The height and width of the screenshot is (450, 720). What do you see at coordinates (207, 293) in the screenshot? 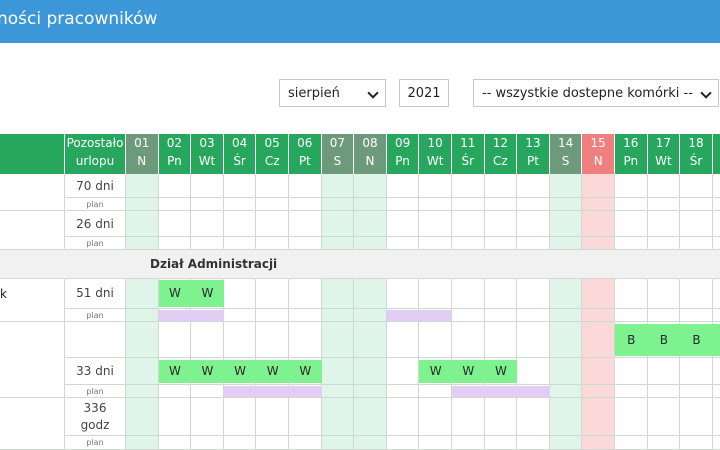
I see `absence-mark-03: W` at bounding box center [207, 293].